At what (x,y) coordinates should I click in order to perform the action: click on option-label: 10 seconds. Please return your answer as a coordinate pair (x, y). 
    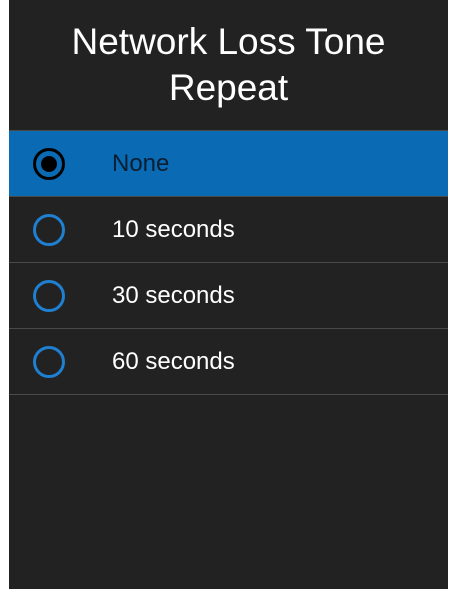
    Looking at the image, I should click on (173, 229).